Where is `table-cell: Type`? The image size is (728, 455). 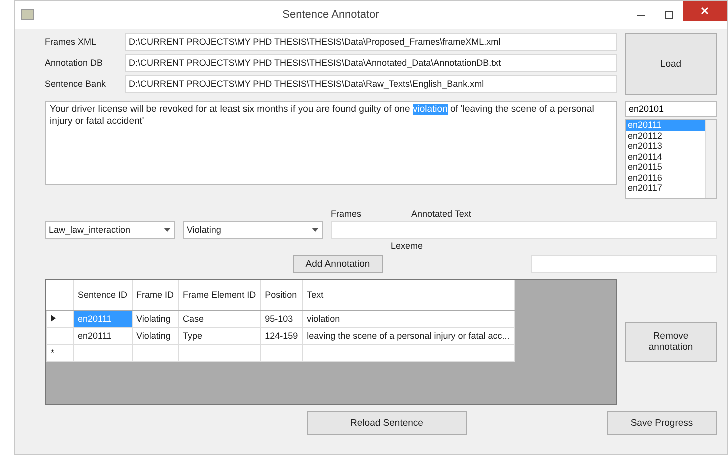
table-cell: Type is located at coordinates (219, 336).